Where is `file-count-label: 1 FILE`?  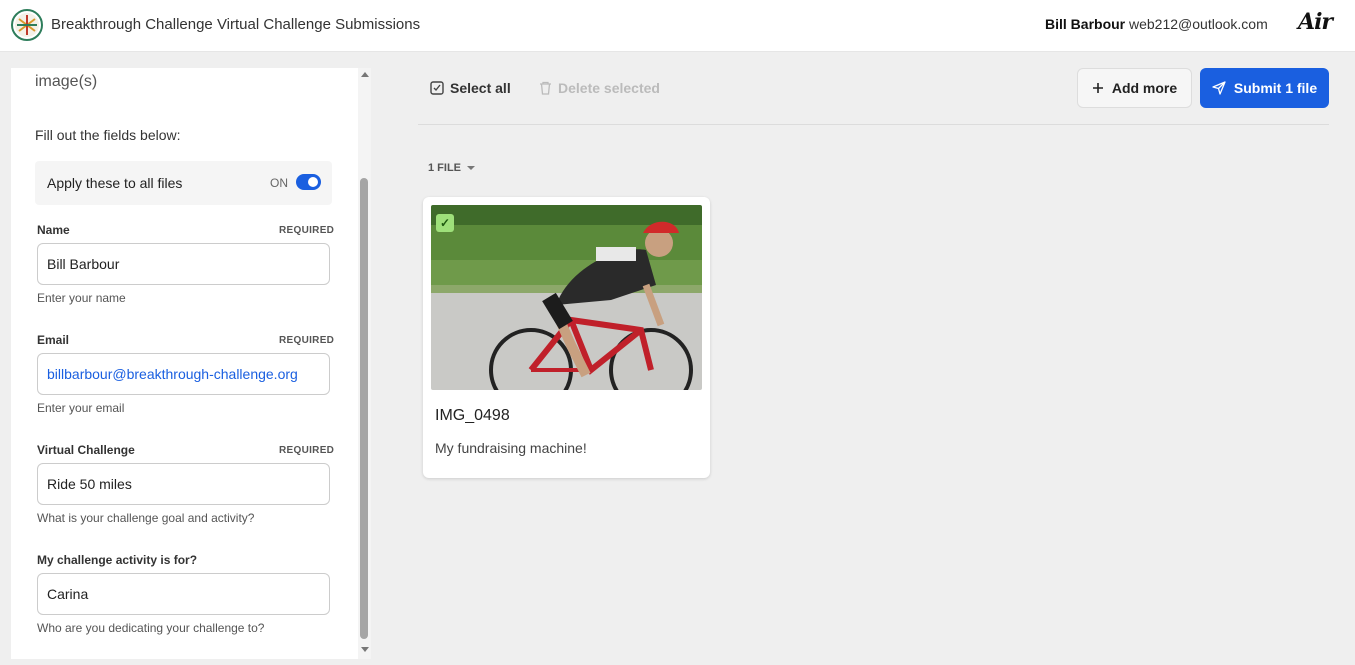 file-count-label: 1 FILE is located at coordinates (445, 168).